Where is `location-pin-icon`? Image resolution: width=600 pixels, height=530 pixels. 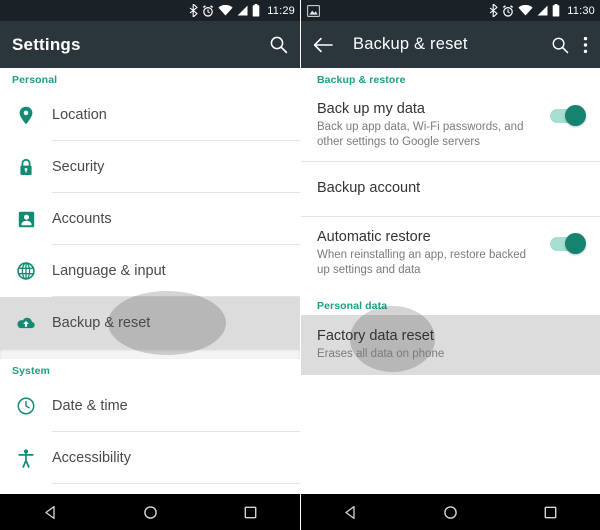
location-pin-icon is located at coordinates (26, 115).